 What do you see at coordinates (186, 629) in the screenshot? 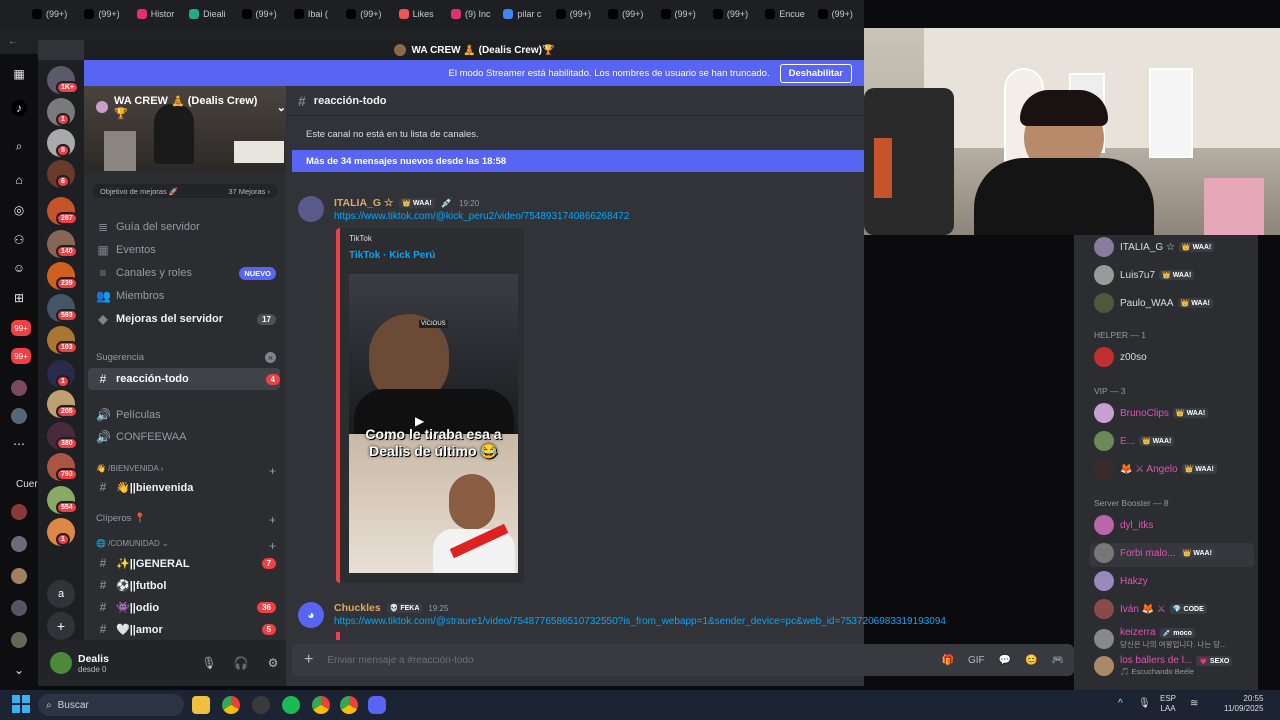
I see `channel-item: # 🤍||amor 5` at bounding box center [186, 629].